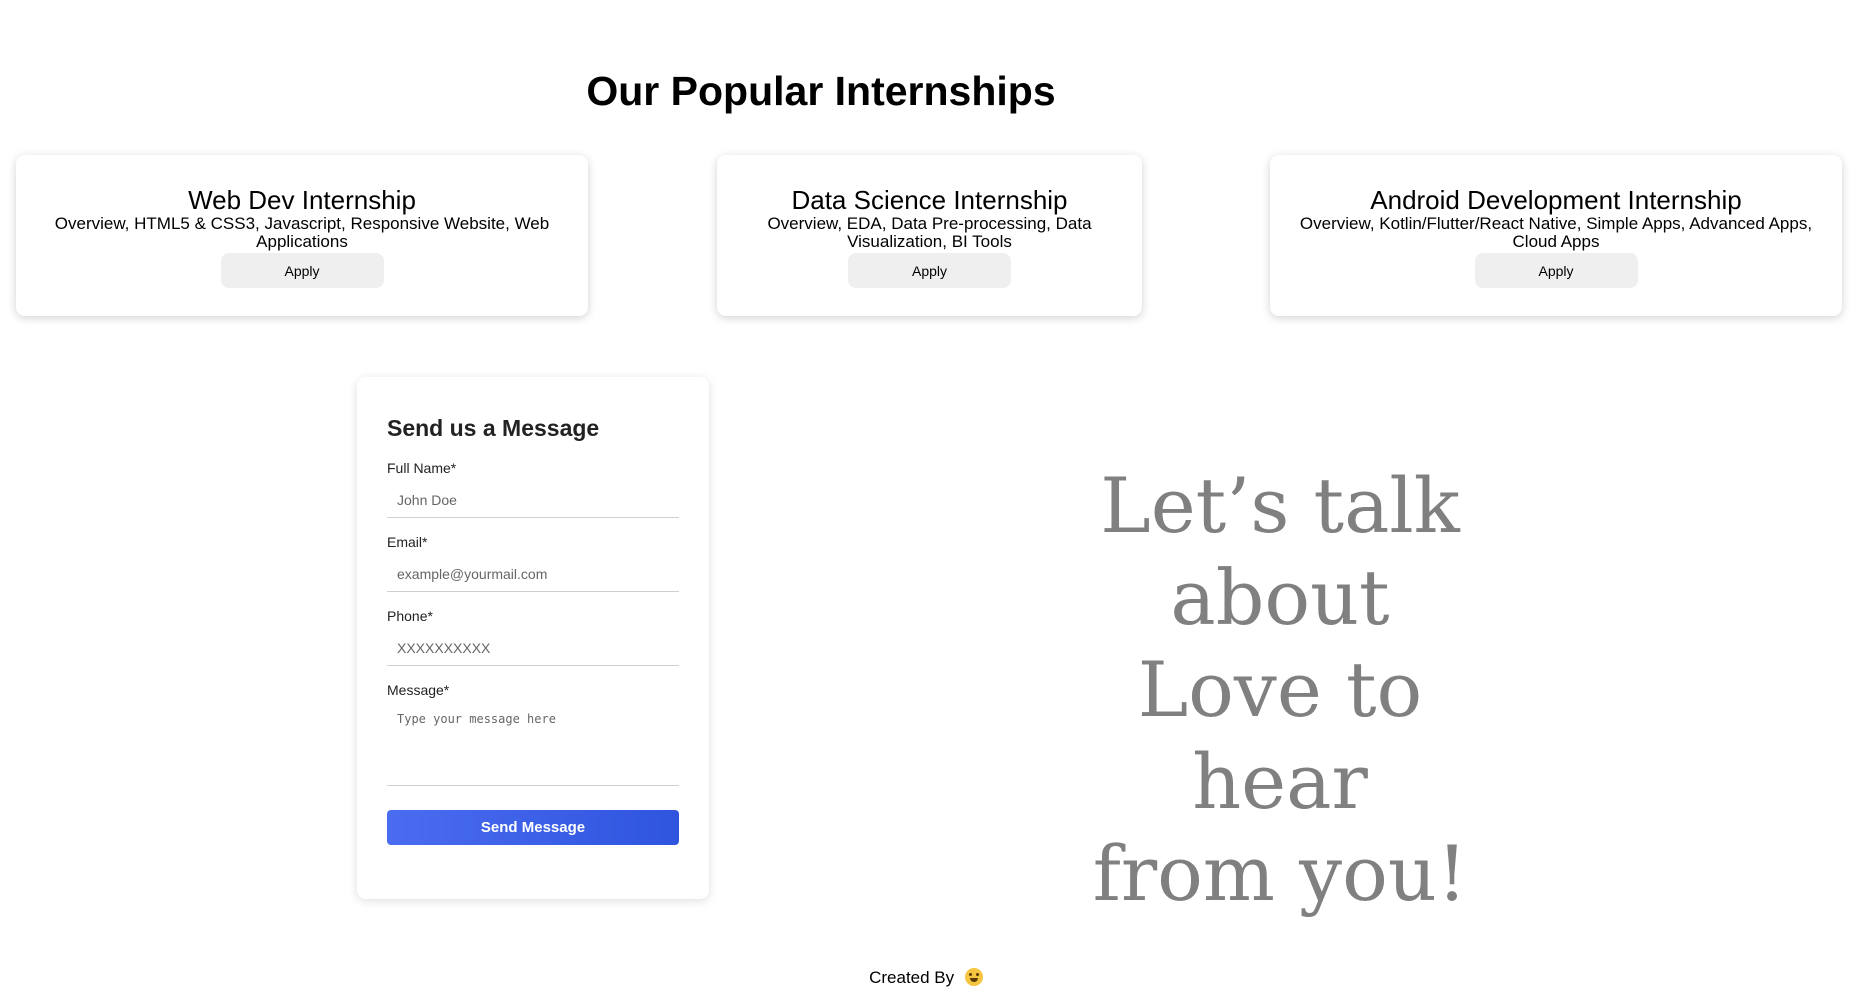 The height and width of the screenshot is (995, 1852). What do you see at coordinates (973, 977) in the screenshot?
I see `smiling-face-emoji-icon` at bounding box center [973, 977].